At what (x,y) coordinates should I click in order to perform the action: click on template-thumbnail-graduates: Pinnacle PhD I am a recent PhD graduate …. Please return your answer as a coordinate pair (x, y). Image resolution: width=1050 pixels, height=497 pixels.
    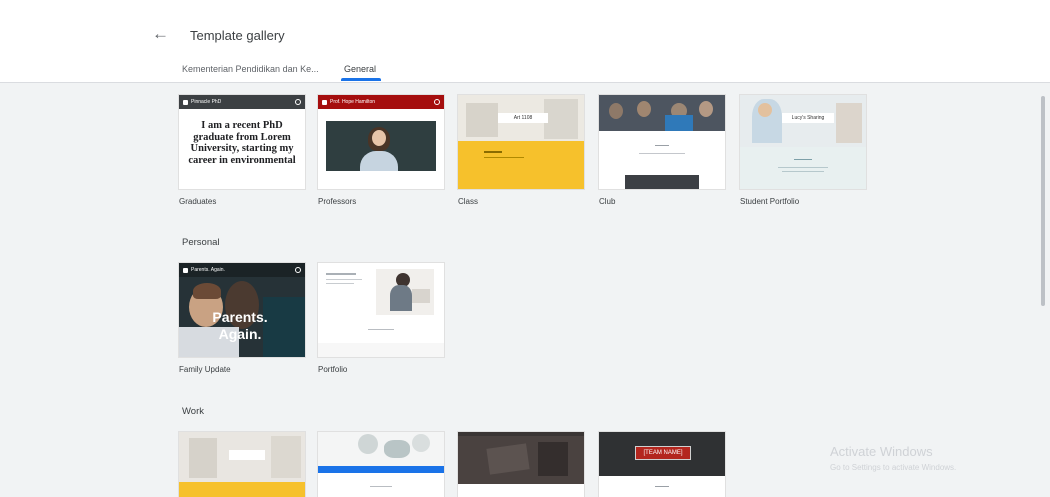
    Looking at the image, I should click on (242, 142).